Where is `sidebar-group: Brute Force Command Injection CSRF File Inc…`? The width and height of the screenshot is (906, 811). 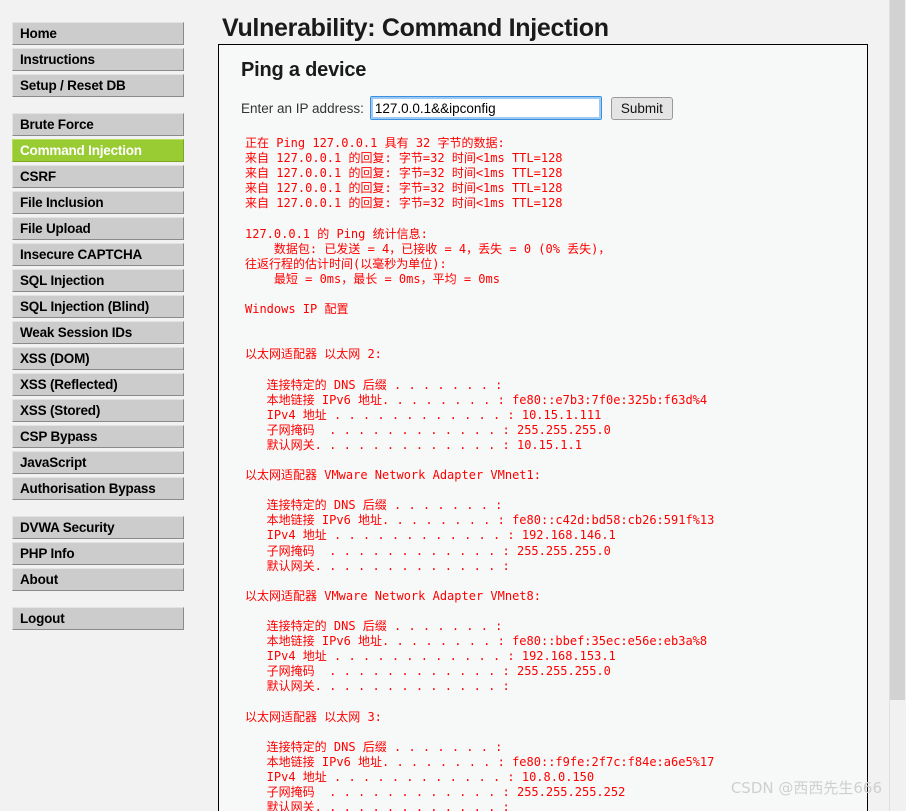 sidebar-group: Brute Force Command Injection CSRF File Inc… is located at coordinates (98, 306).